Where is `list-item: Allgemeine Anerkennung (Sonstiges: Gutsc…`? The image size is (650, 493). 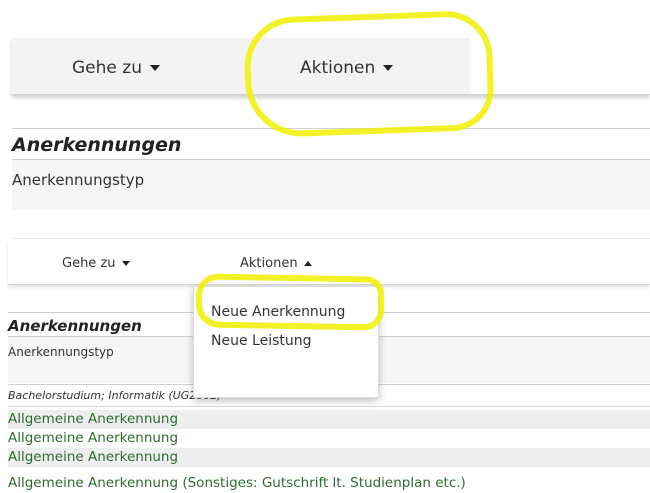 list-item: Allgemeine Anerkennung (Sonstiges: Gutsc… is located at coordinates (329, 483).